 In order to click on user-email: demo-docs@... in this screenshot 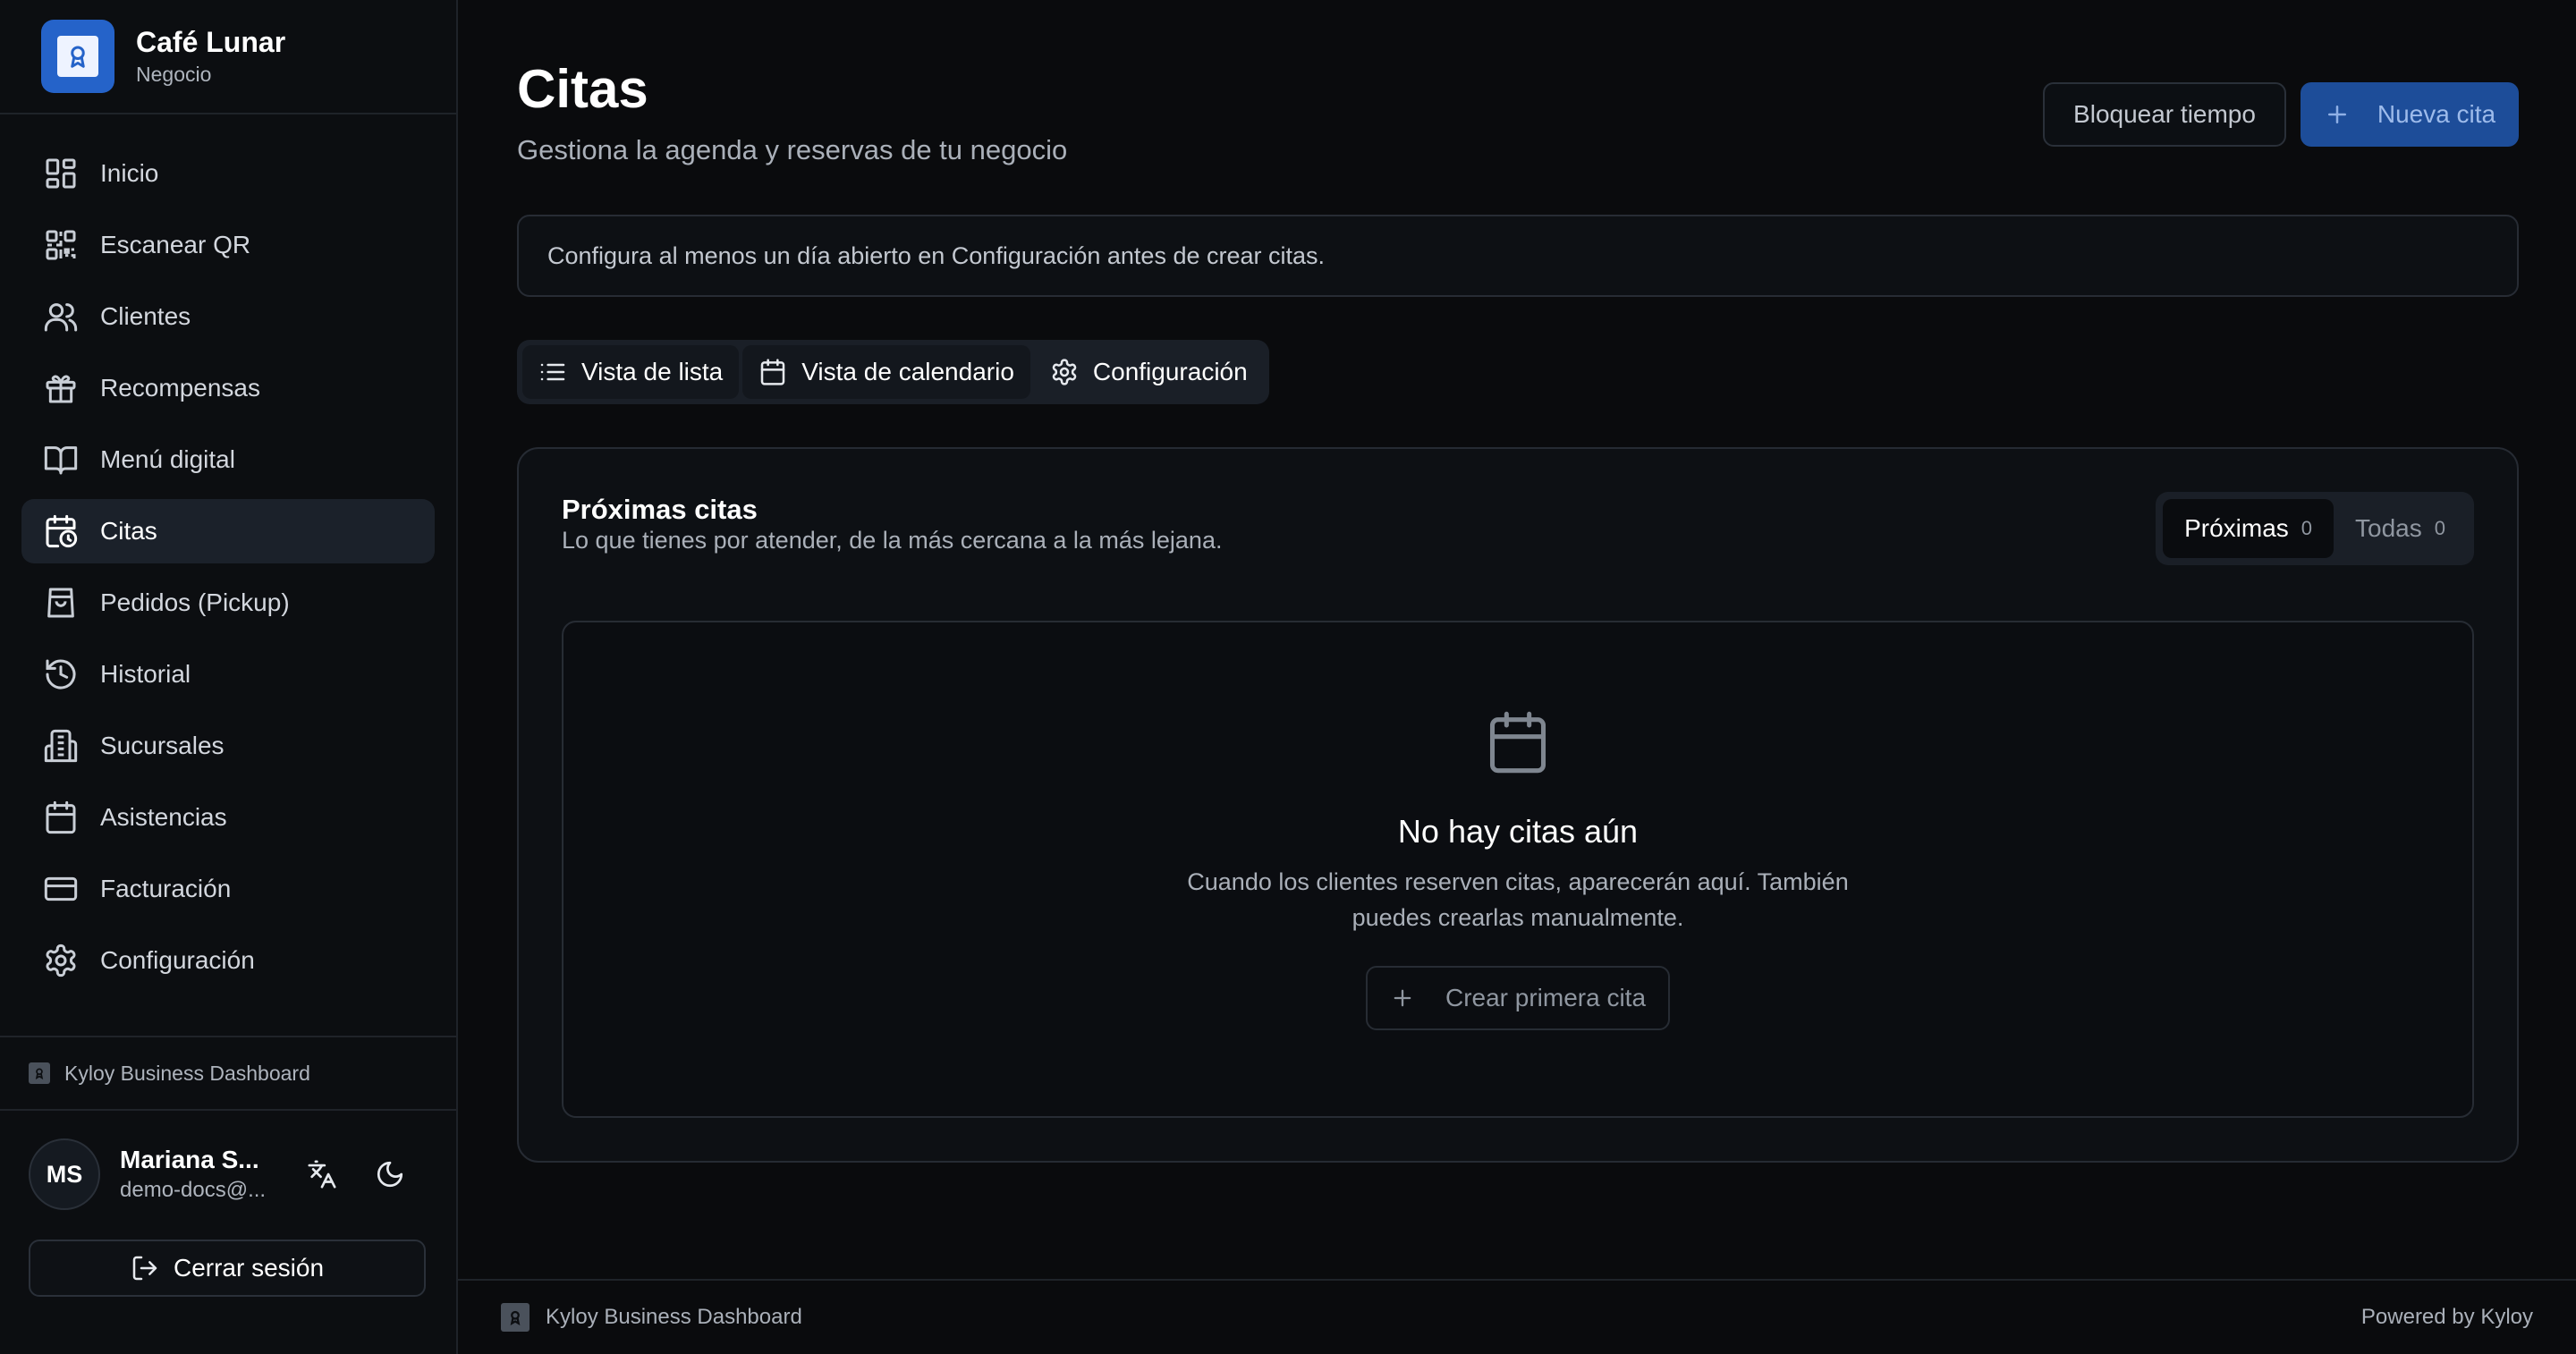, I will do `click(193, 1190)`.